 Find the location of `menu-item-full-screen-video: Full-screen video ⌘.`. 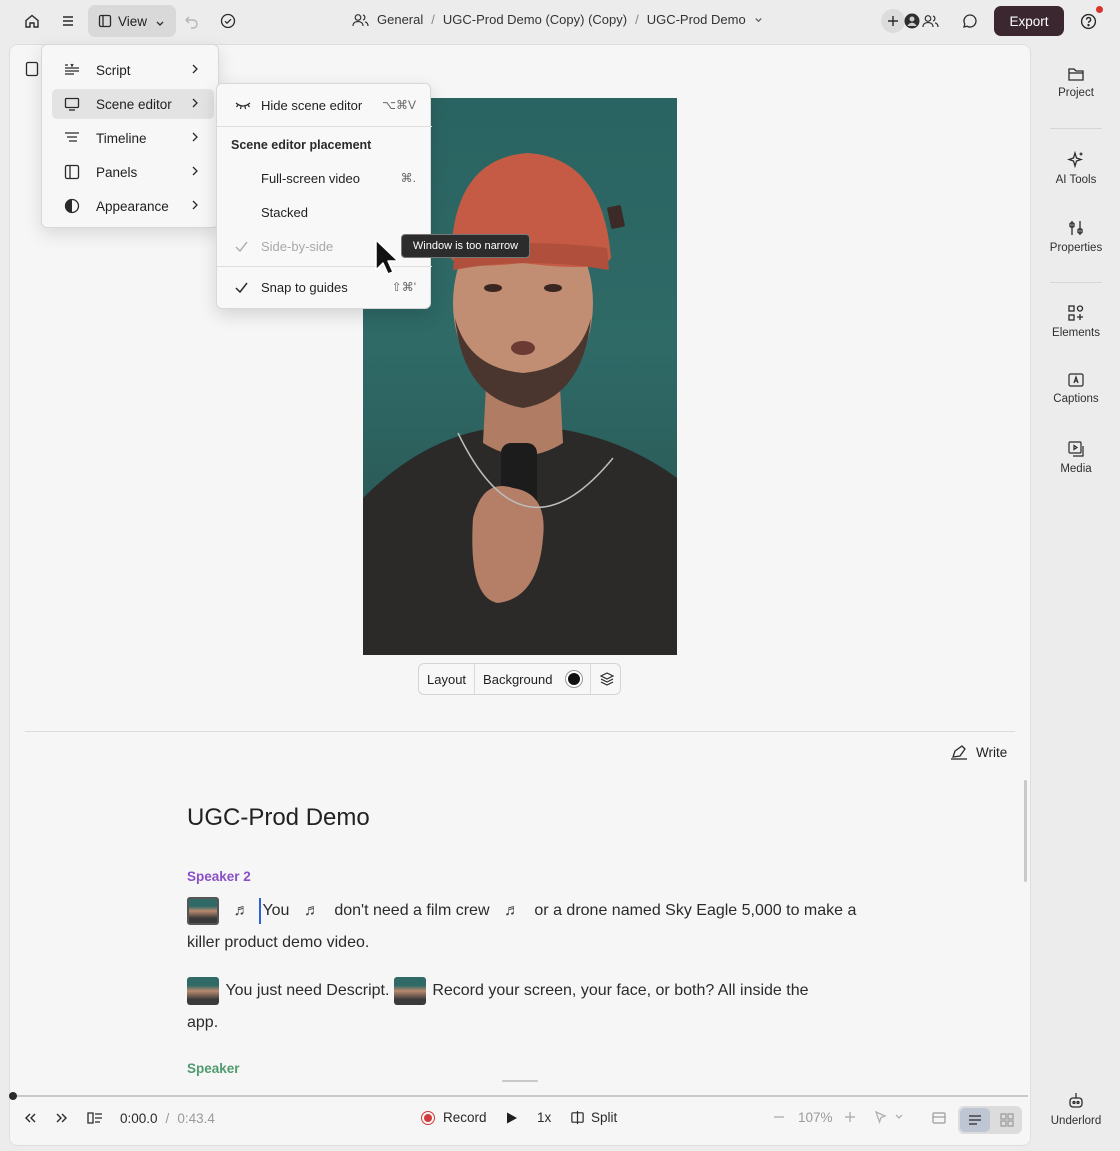

menu-item-full-screen-video: Full-screen video ⌘. is located at coordinates (324, 178).